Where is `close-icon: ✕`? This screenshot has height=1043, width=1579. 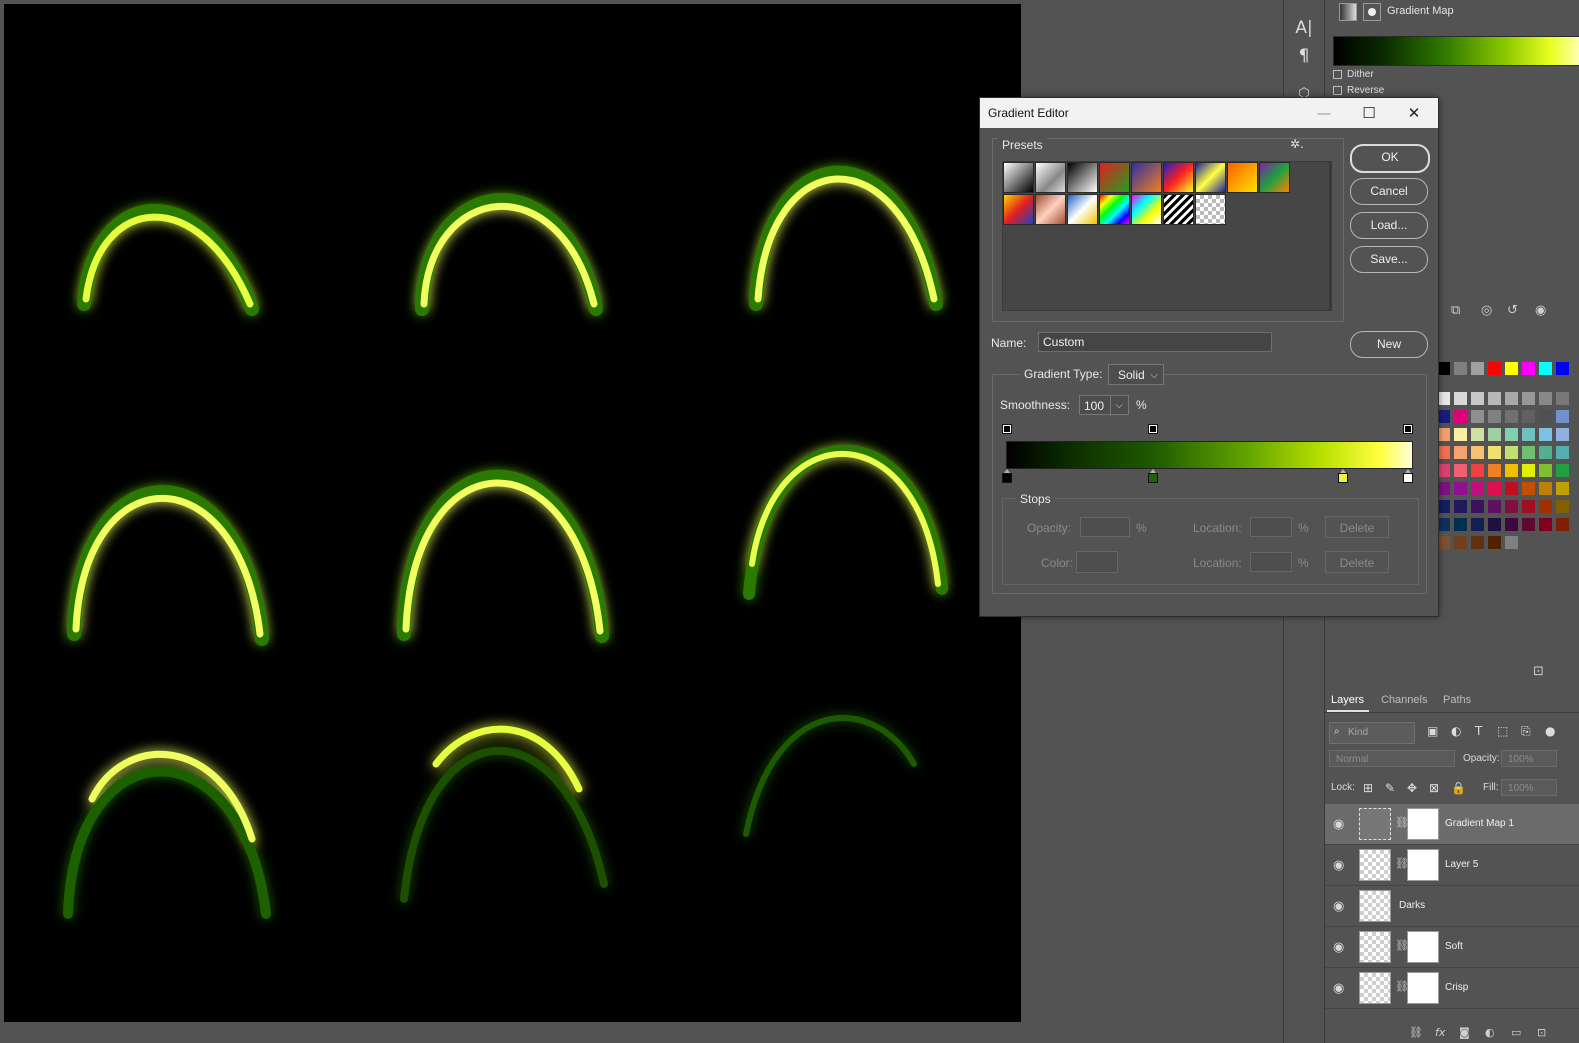
close-icon: ✕ is located at coordinates (1414, 113).